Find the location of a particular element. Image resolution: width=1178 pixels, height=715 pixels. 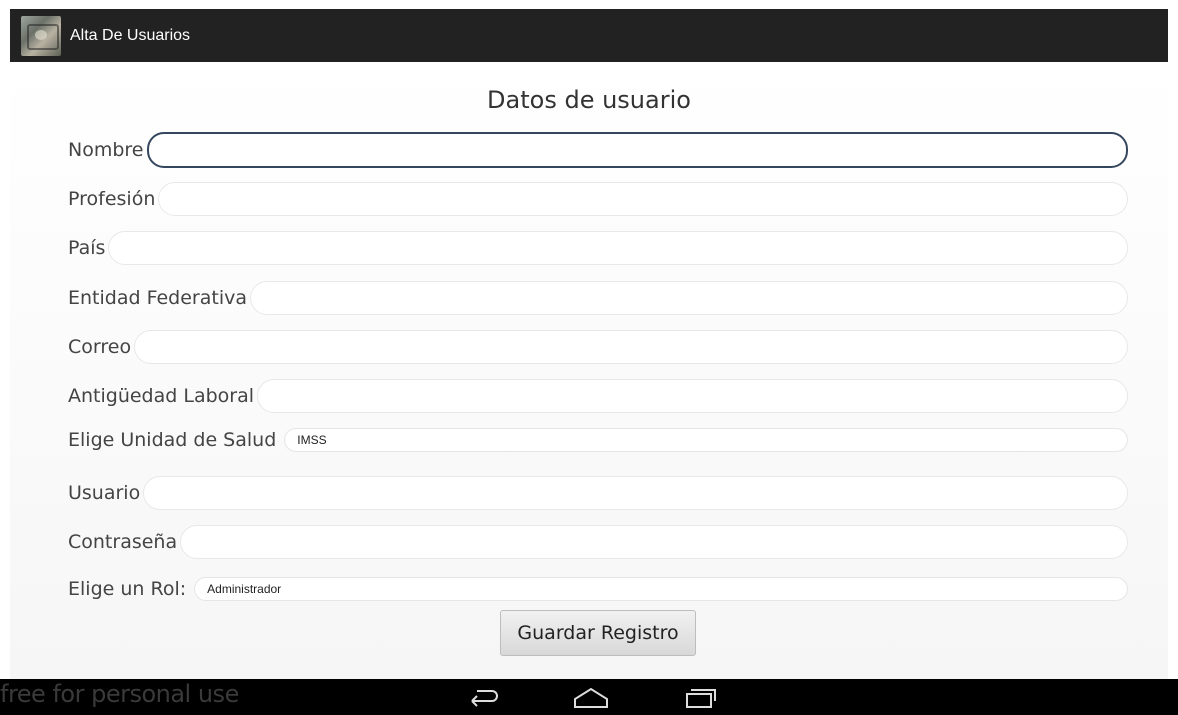

entidad-input is located at coordinates (688, 298).